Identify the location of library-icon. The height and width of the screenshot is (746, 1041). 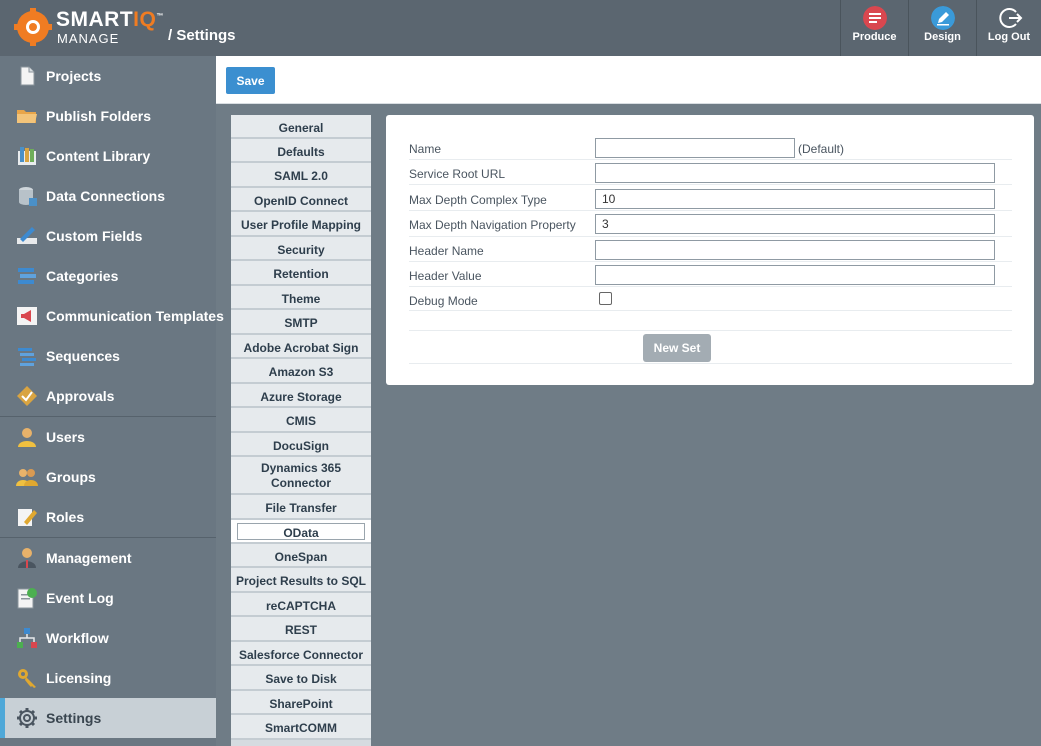
(27, 156).